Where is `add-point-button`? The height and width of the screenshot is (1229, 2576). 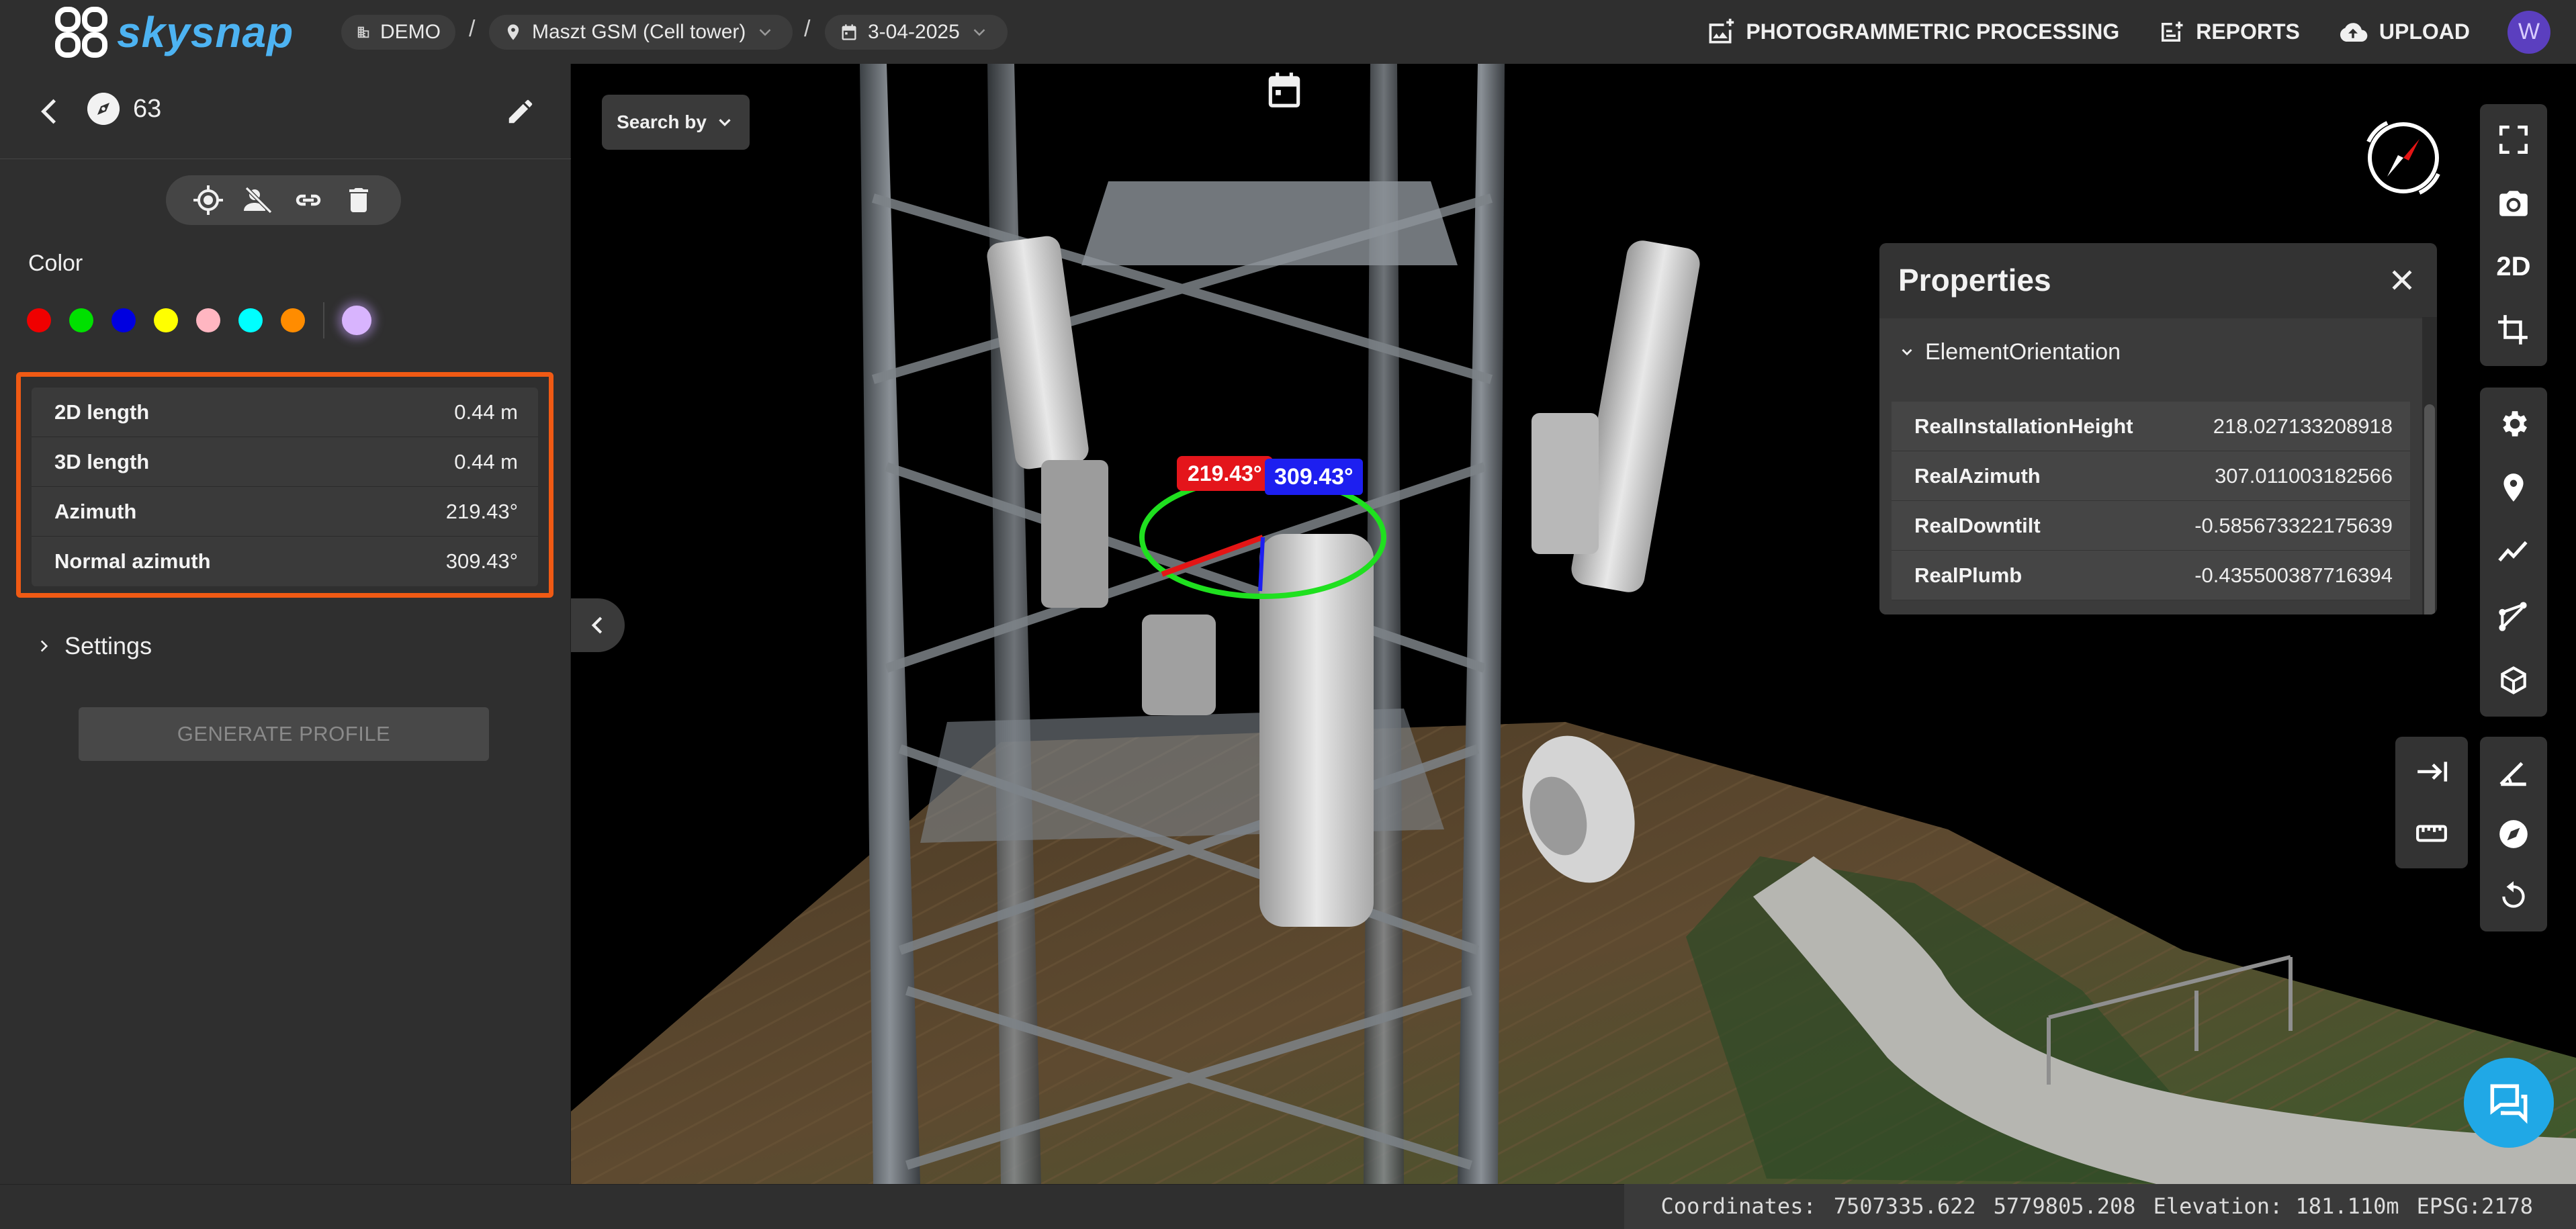
add-point-button is located at coordinates (2514, 488).